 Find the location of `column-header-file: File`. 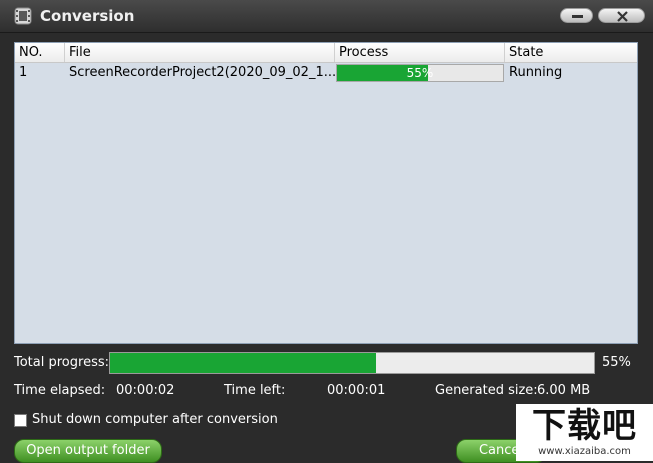

column-header-file: File is located at coordinates (200, 52).